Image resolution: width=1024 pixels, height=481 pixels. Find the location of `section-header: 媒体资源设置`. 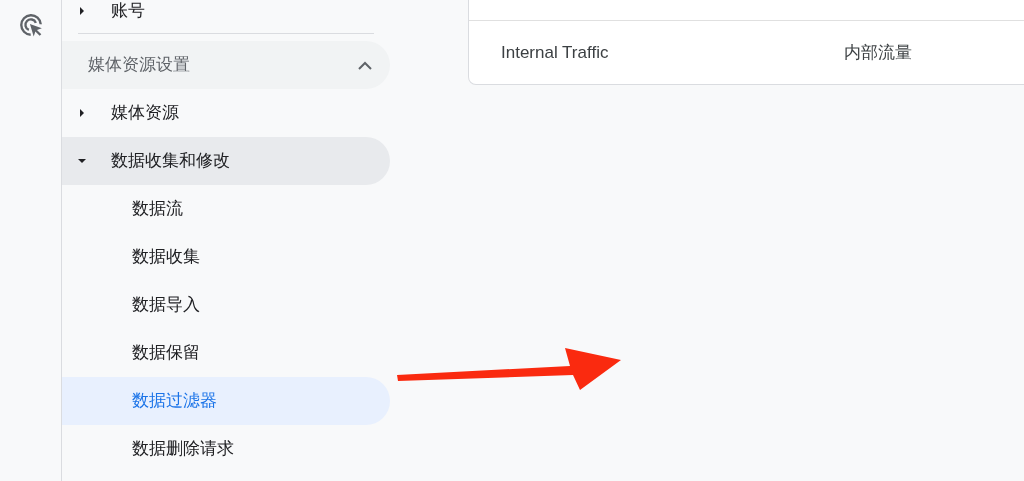

section-header: 媒体资源设置 is located at coordinates (226, 65).